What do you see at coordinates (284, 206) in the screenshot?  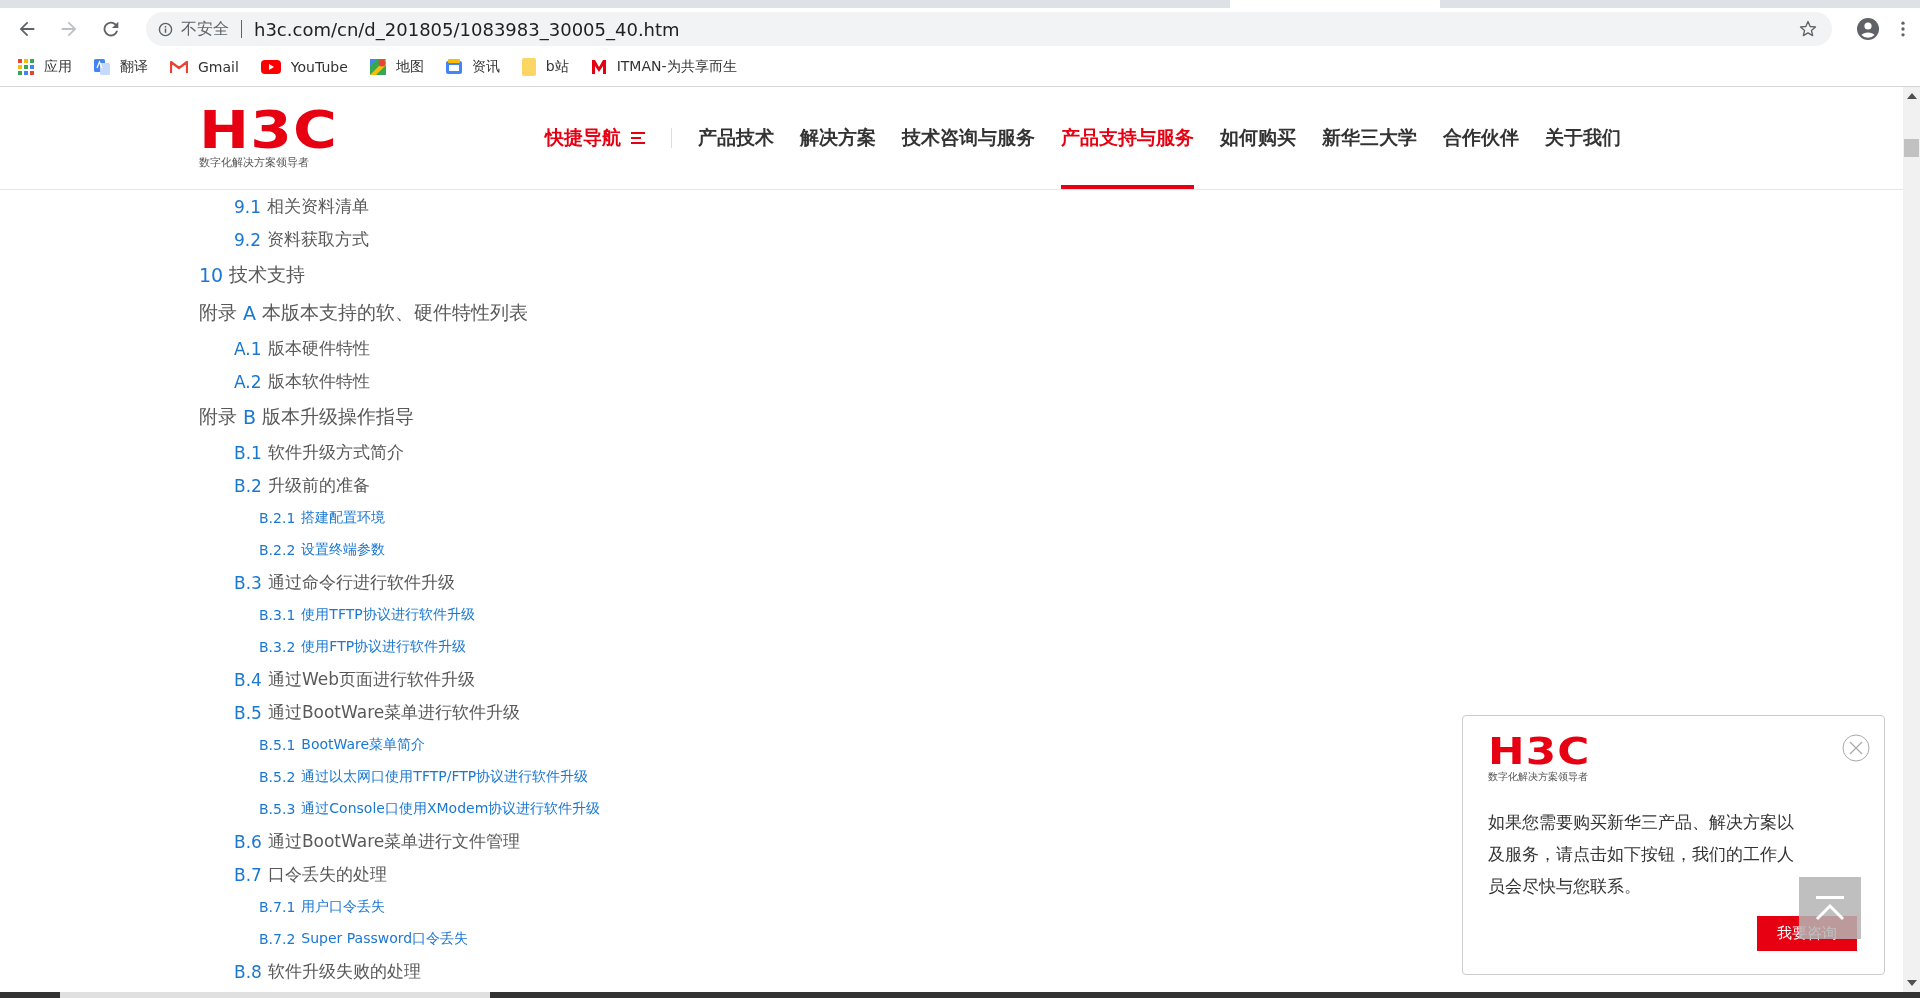 I see `toc-link: 9.1 相关资料清单` at bounding box center [284, 206].